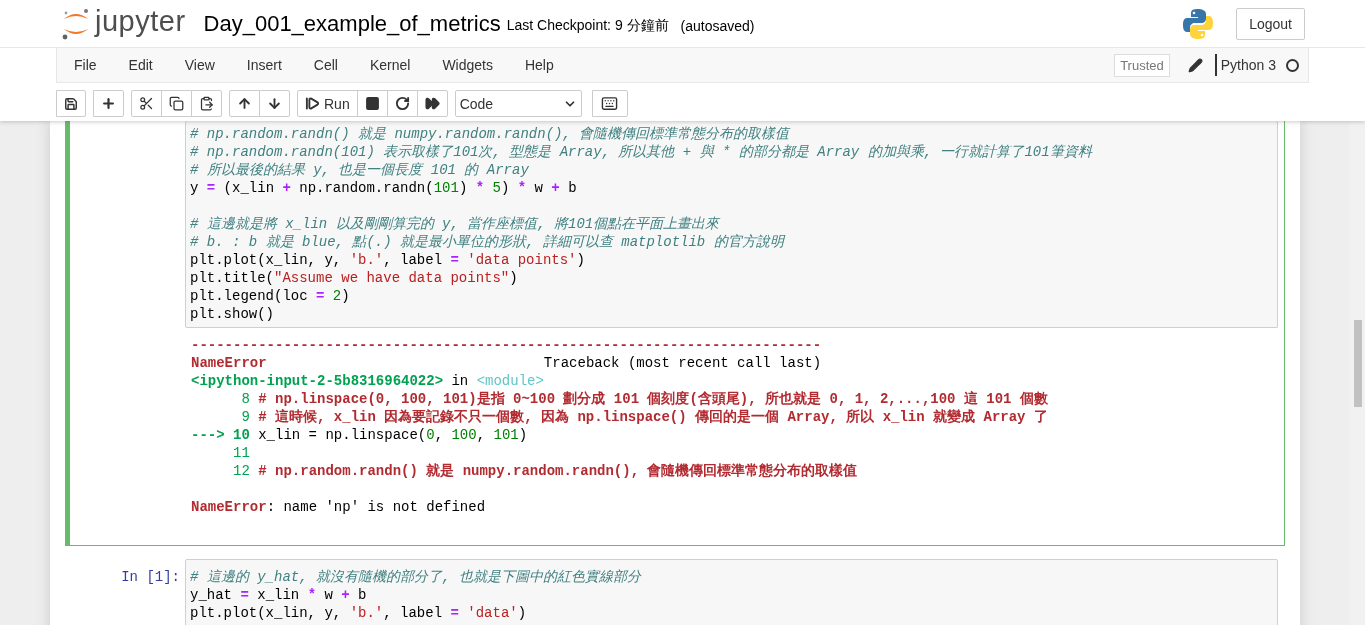  What do you see at coordinates (456, 224) in the screenshot?
I see `code-line: # 這邊就是將 x_lin 以及剛剛算完的 y, 當作座標值, 將101個點在平面上畫出來` at bounding box center [456, 224].